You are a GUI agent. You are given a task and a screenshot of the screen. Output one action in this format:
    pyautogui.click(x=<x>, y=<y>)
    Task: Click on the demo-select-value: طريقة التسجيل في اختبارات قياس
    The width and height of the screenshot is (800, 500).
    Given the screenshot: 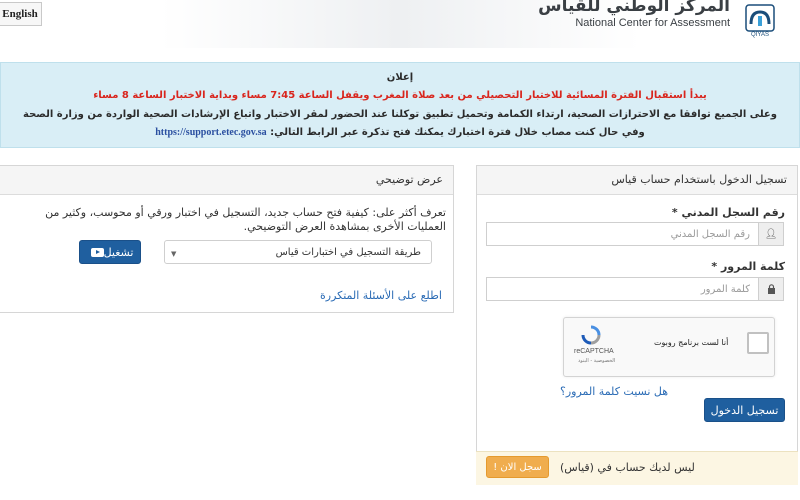 What is the action you would take?
    pyautogui.click(x=348, y=252)
    